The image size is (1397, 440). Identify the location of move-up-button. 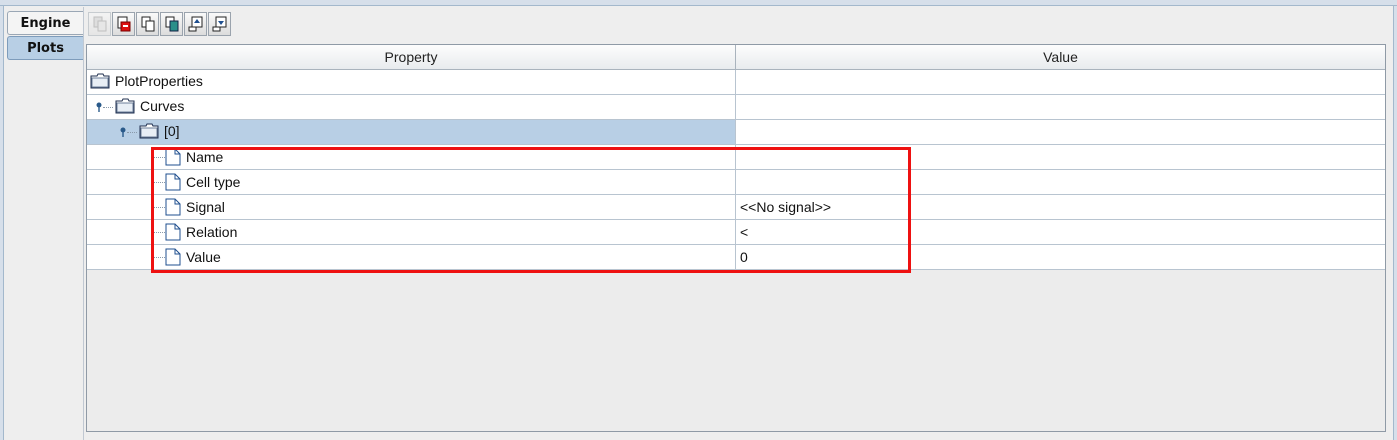
(195, 24).